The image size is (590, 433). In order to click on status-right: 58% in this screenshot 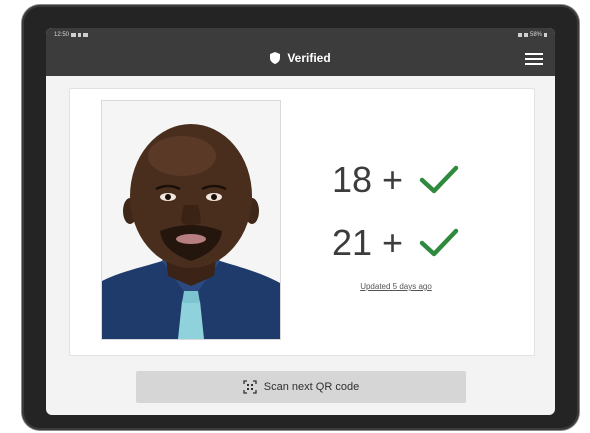, I will do `click(532, 35)`.